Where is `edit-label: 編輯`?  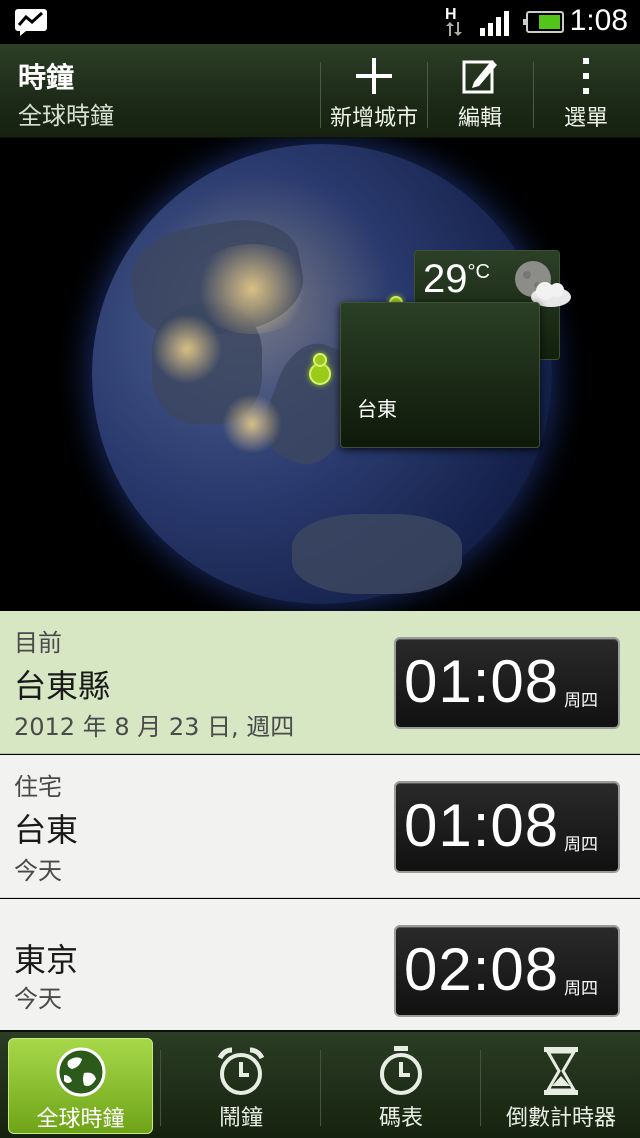
edit-label: 編輯 is located at coordinates (479, 118).